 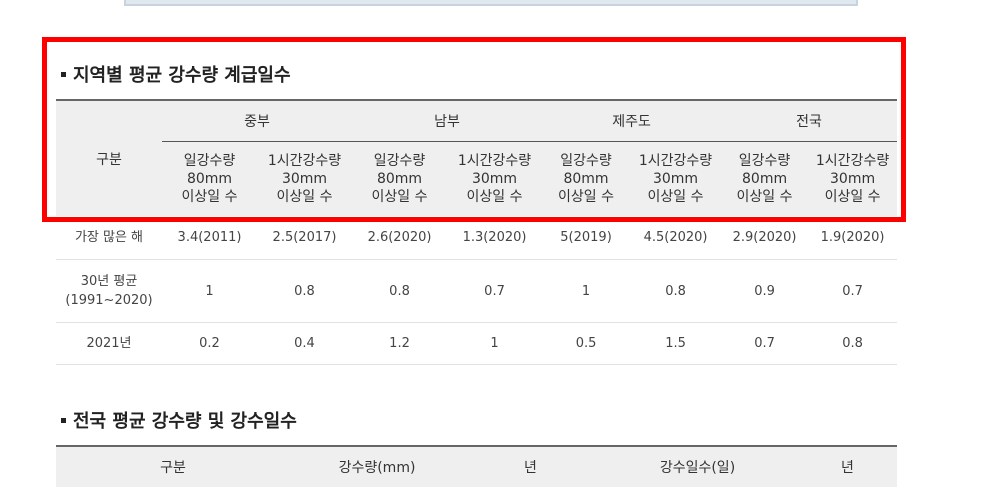 What do you see at coordinates (400, 238) in the screenshot?
I see `table-cell: 2.6(2020)` at bounding box center [400, 238].